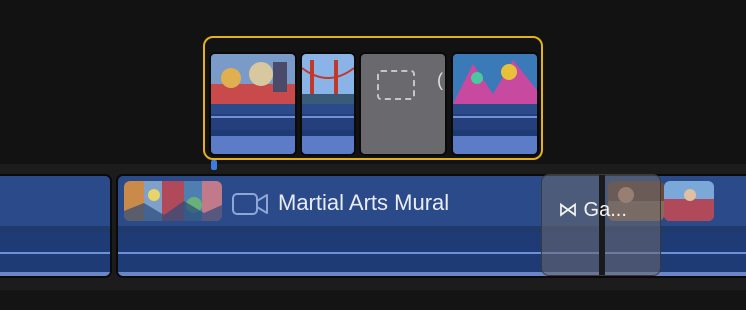  I want to click on video-camera-icon, so click(250, 204).